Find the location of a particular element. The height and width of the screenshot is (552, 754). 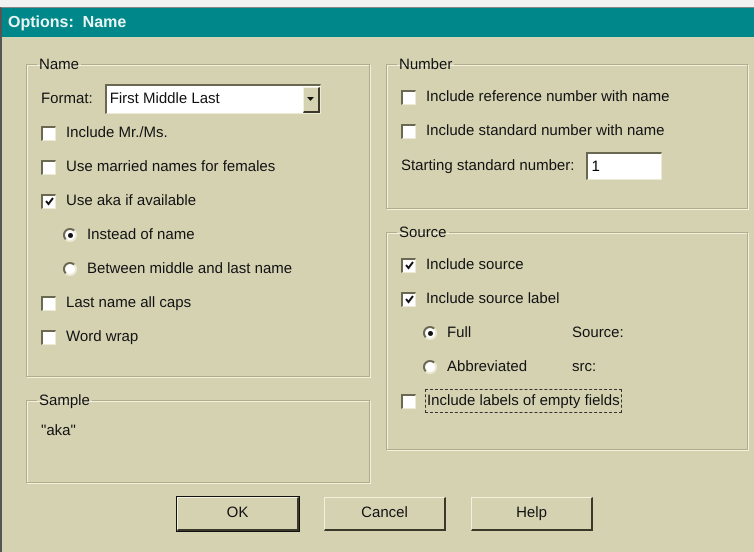

dialog-button: Help is located at coordinates (532, 514).